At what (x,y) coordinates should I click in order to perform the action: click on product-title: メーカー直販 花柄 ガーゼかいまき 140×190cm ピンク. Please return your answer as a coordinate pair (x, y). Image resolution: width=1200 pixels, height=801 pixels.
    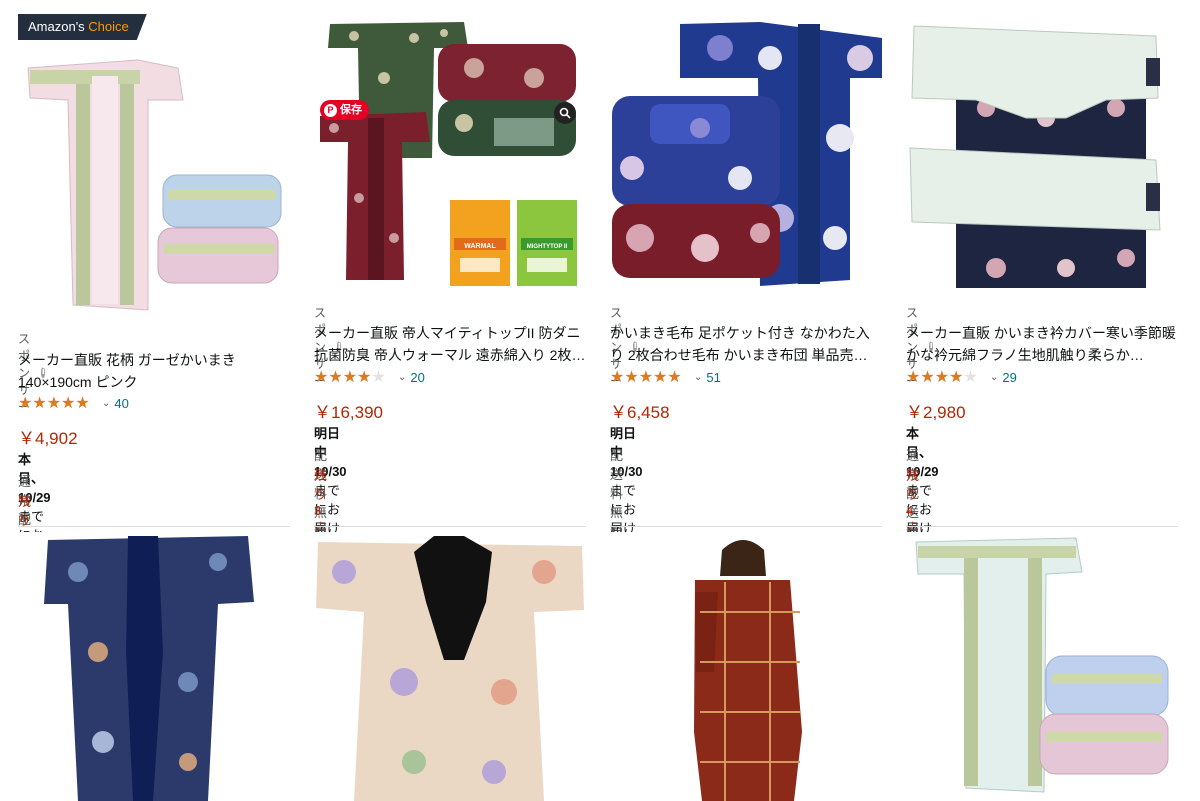
    Looking at the image, I should click on (149, 371).